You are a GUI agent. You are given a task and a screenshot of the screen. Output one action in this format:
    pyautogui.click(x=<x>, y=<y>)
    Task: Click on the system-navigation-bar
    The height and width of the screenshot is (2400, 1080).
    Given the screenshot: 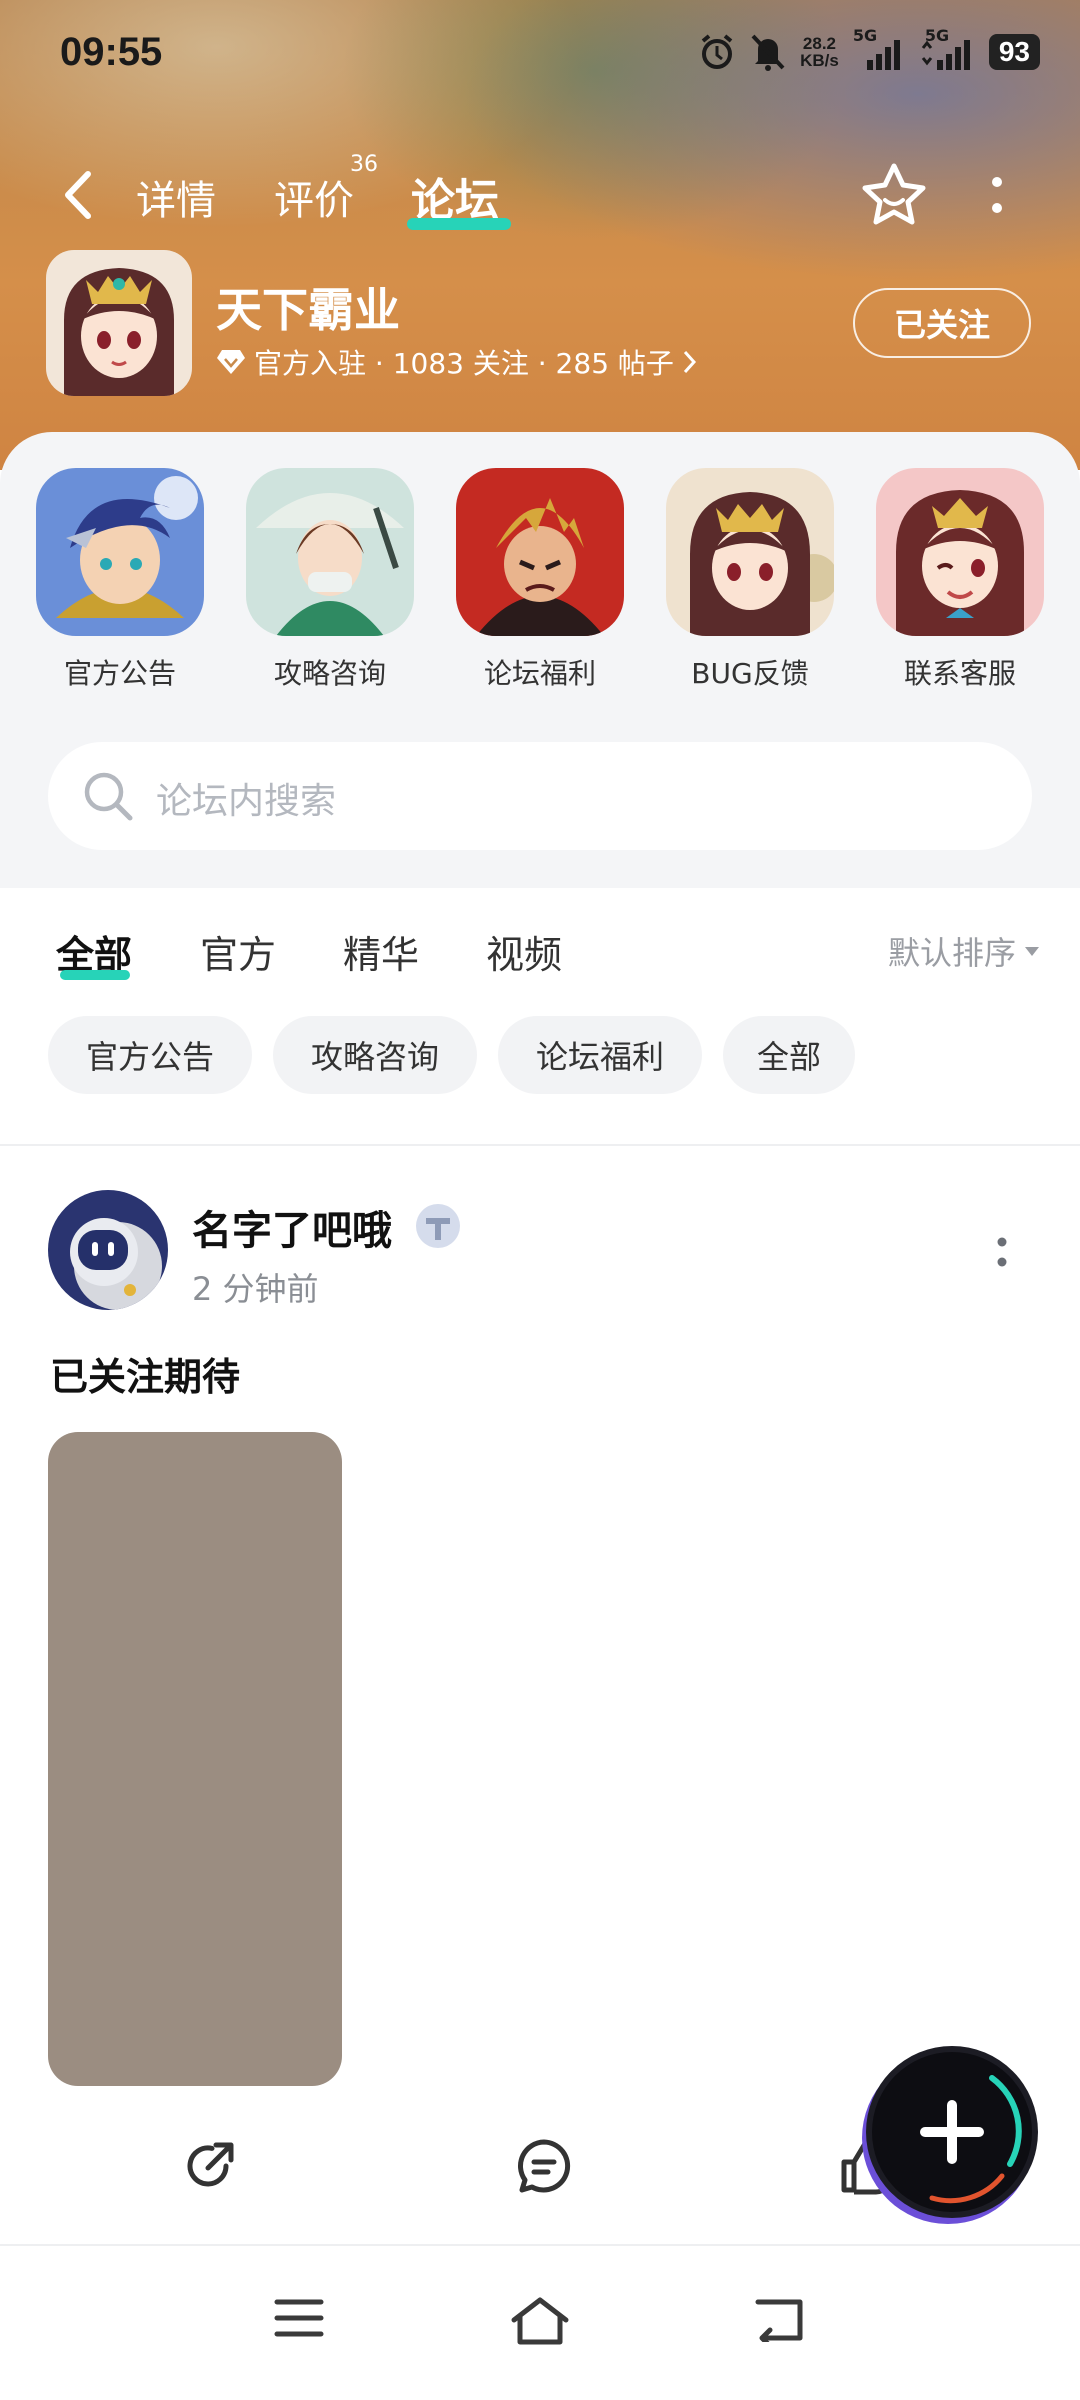 What is the action you would take?
    pyautogui.click(x=540, y=2323)
    